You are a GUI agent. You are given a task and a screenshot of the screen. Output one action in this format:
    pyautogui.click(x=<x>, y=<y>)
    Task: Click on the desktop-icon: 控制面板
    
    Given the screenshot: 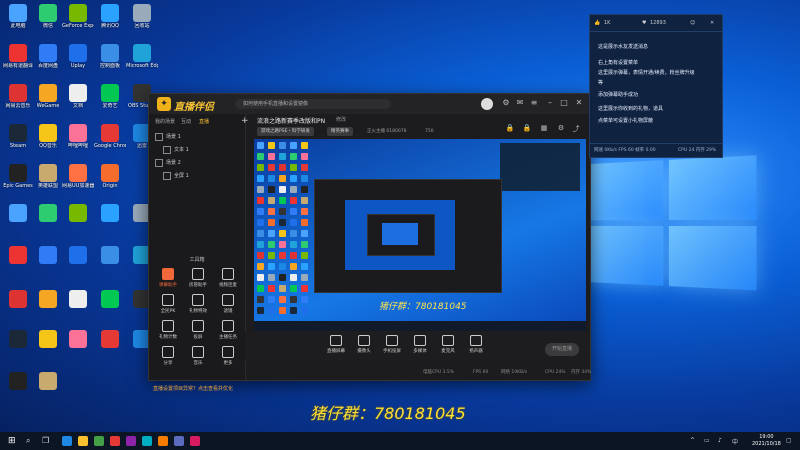 What is the action you would take?
    pyautogui.click(x=110, y=56)
    